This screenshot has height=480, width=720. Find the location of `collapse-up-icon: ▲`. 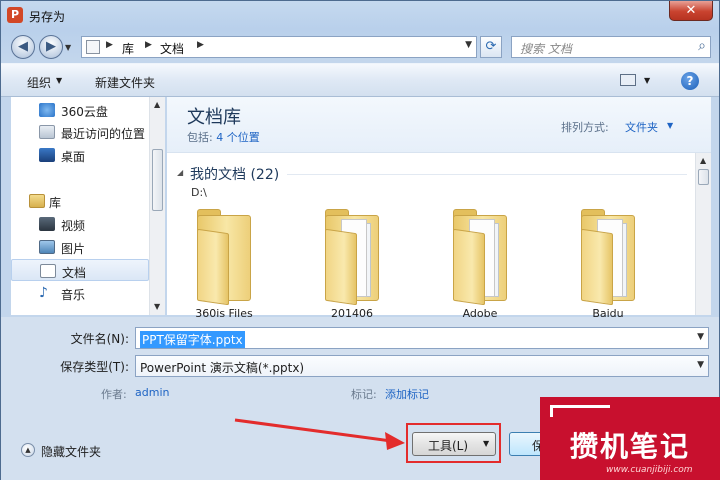

collapse-up-icon: ▲ is located at coordinates (28, 450).